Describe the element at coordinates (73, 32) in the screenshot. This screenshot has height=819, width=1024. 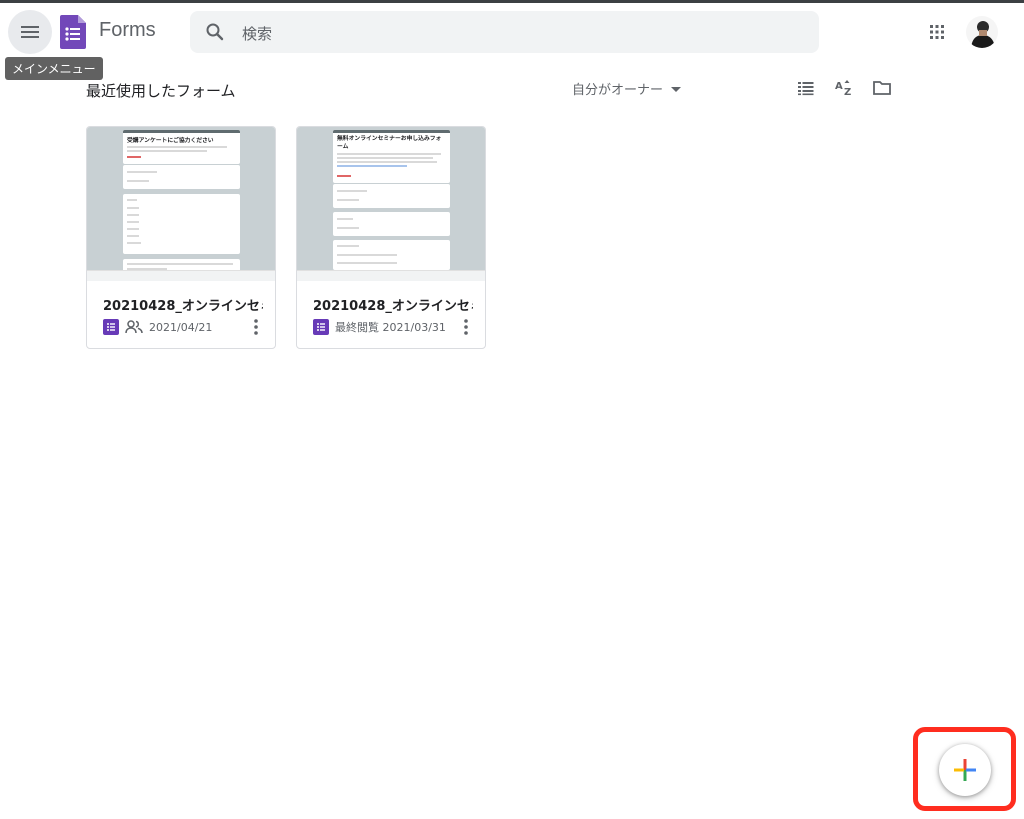
I see `forms-logo-icon` at that location.